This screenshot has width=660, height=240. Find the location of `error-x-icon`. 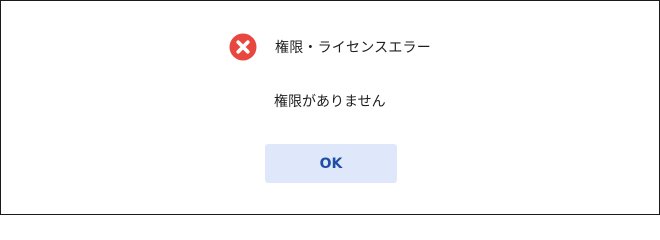

error-x-icon is located at coordinates (243, 47).